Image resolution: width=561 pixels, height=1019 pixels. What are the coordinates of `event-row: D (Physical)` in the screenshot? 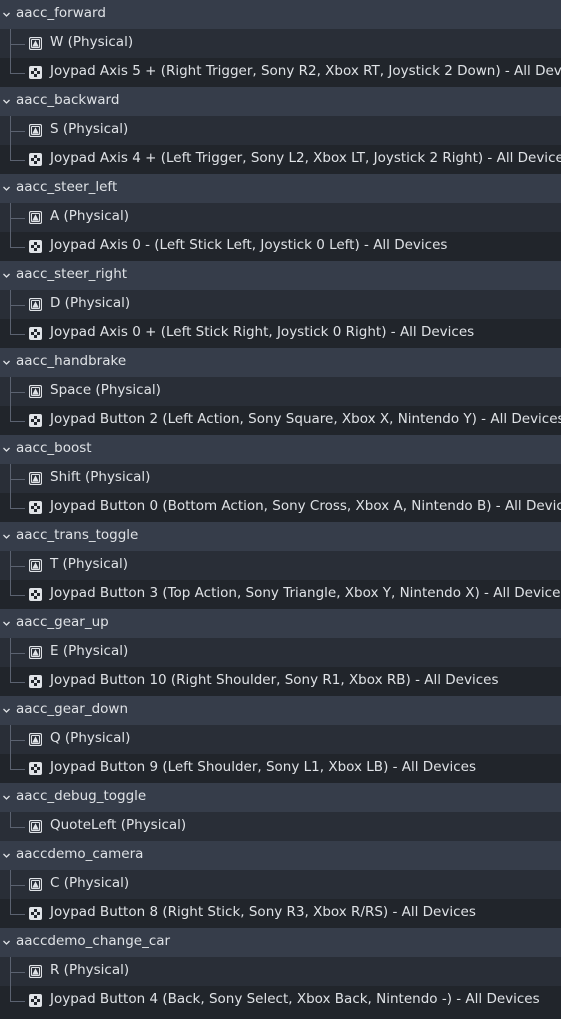 It's located at (280, 304).